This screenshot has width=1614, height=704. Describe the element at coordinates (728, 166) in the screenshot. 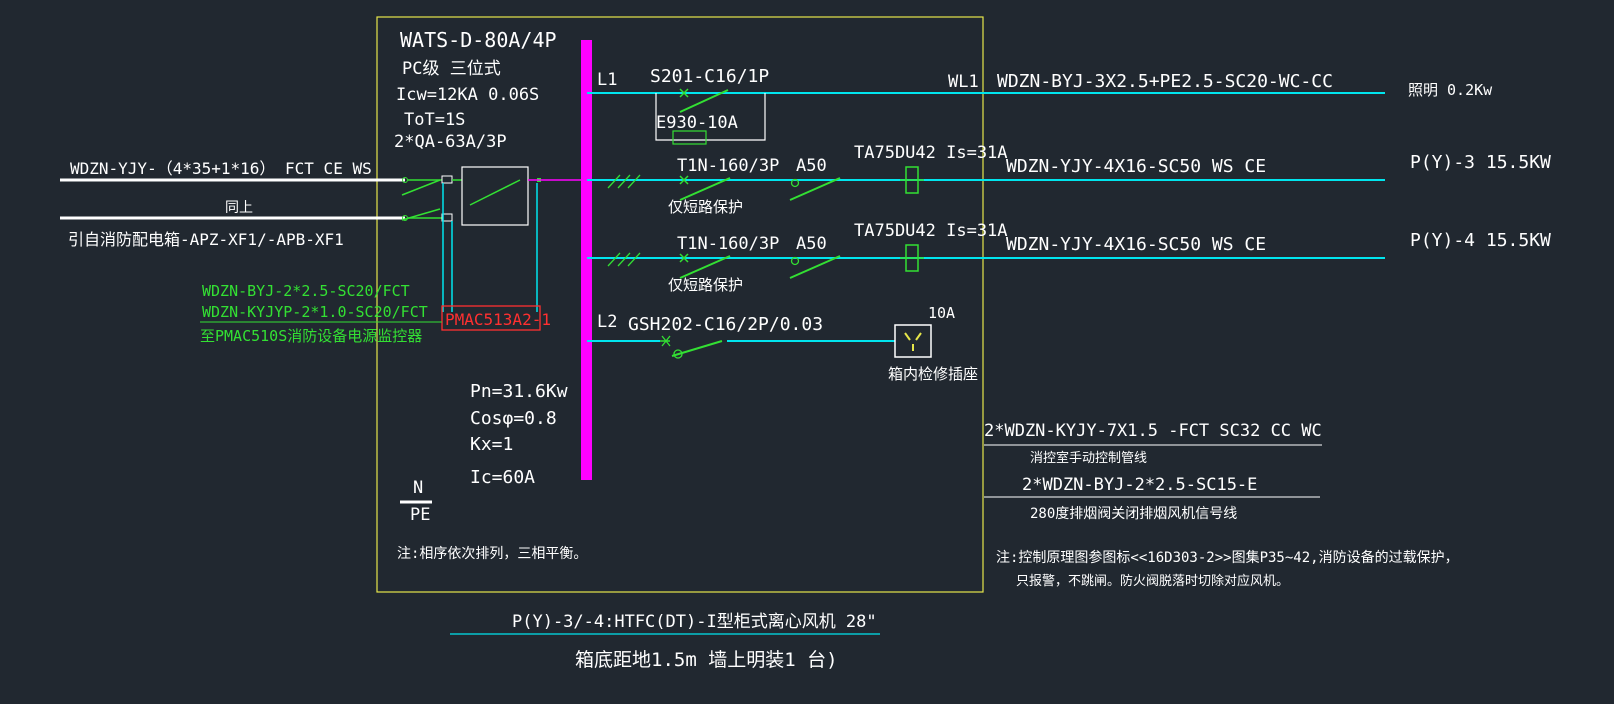

I see `fan3-breaker: T1N-160/3P` at that location.